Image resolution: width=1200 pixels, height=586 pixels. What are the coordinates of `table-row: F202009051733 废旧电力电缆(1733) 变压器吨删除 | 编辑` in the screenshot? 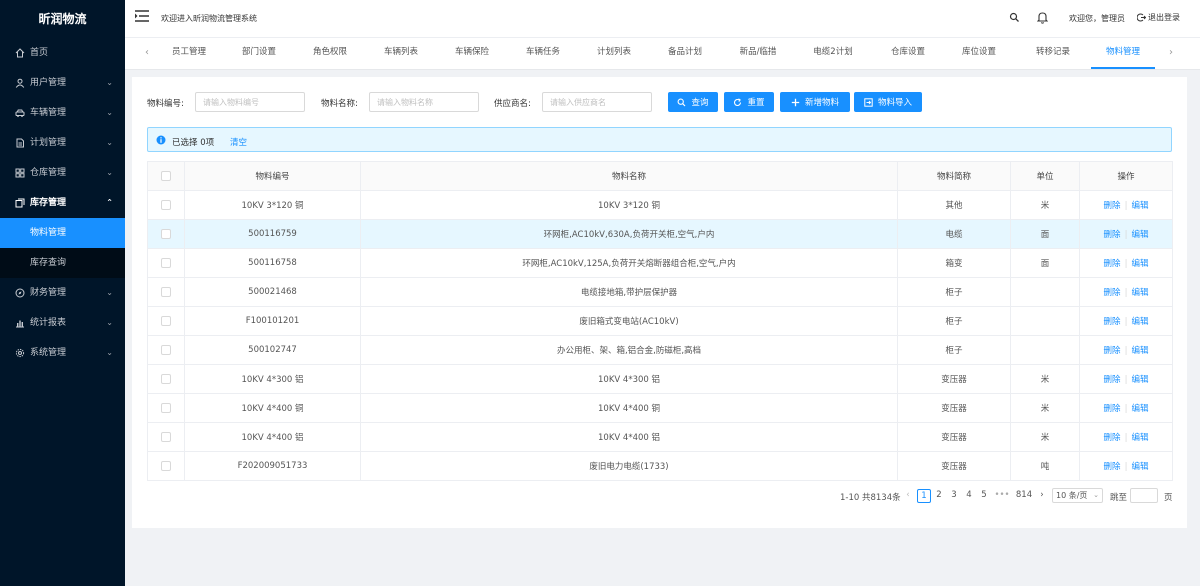 It's located at (660, 466).